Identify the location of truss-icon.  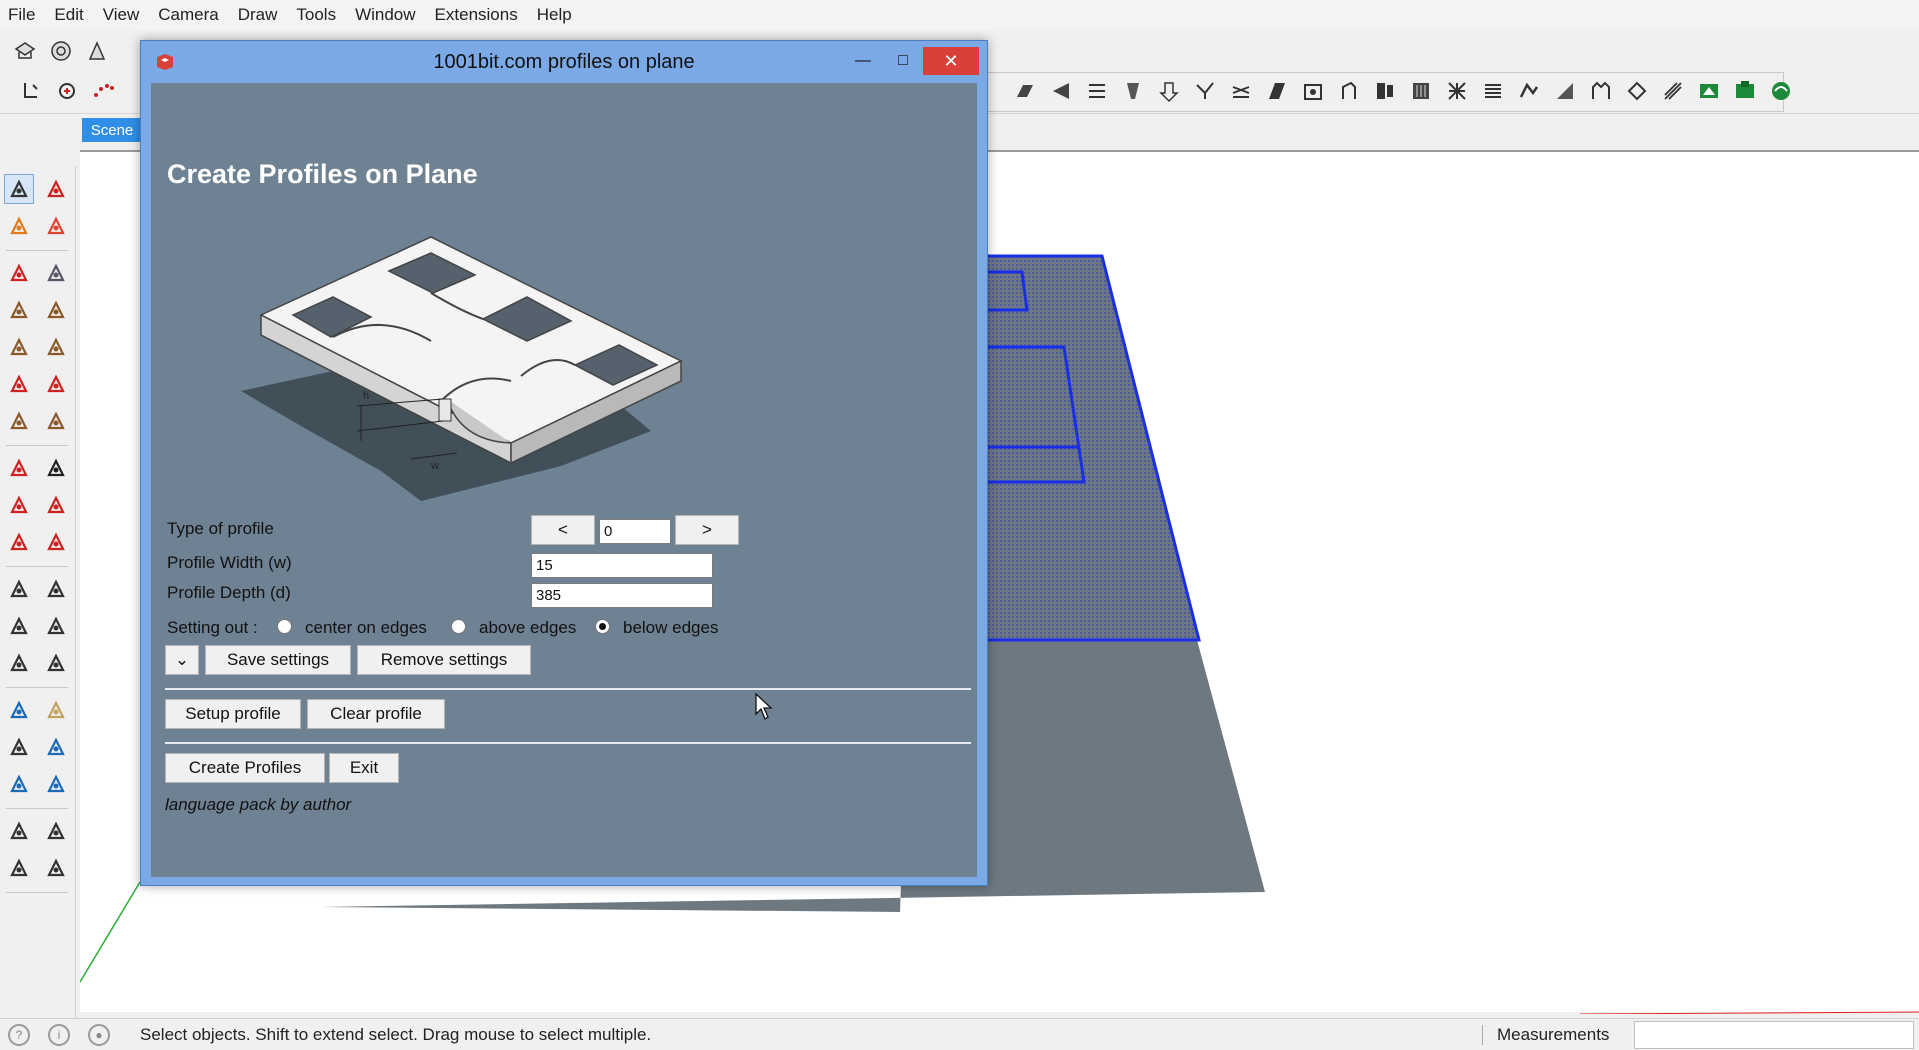
(1313, 91).